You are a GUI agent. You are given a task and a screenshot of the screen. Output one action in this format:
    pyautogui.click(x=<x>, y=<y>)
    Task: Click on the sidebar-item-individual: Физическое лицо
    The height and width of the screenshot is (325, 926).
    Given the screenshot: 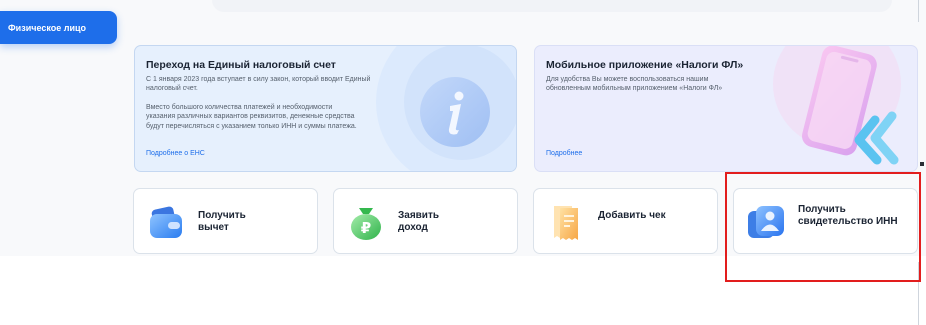 What is the action you would take?
    pyautogui.click(x=58, y=27)
    